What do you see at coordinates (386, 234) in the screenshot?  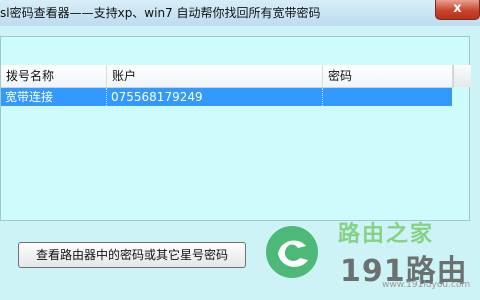 I see `watermark-text-cn: 路由之家` at bounding box center [386, 234].